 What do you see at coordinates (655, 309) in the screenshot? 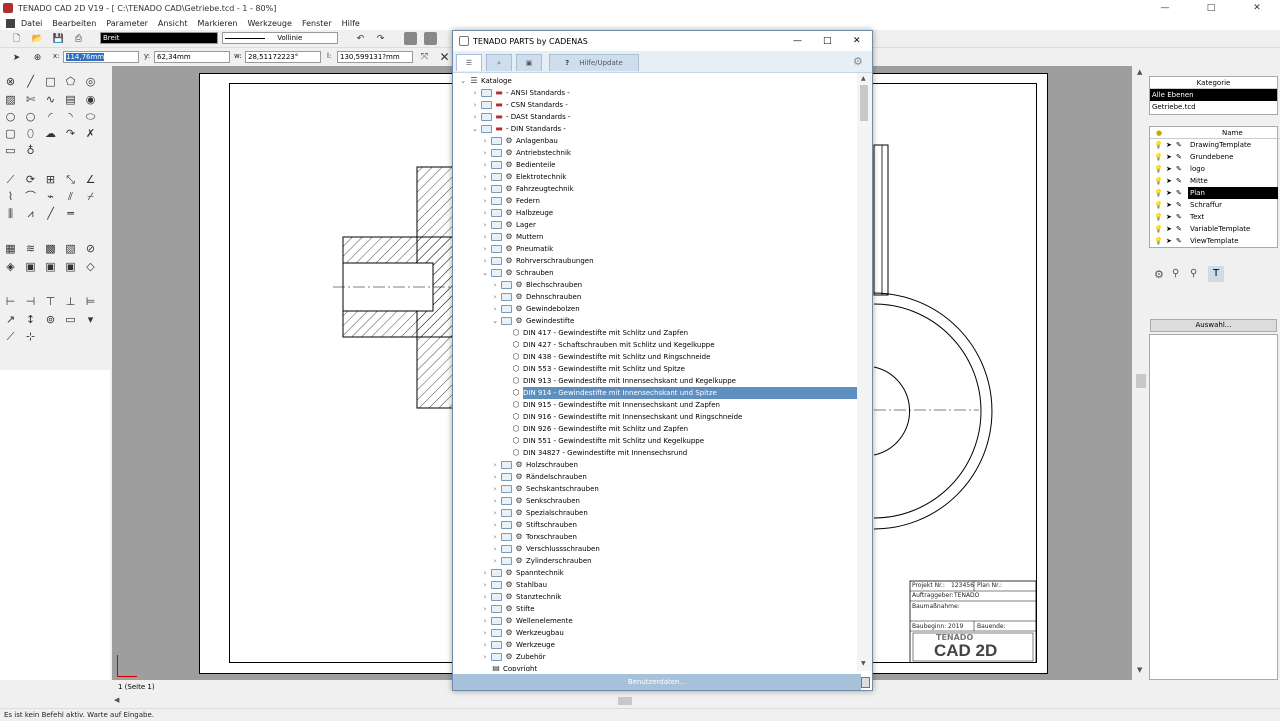
I see `tree-item: › ⚙ Gewindebolzen` at bounding box center [655, 309].